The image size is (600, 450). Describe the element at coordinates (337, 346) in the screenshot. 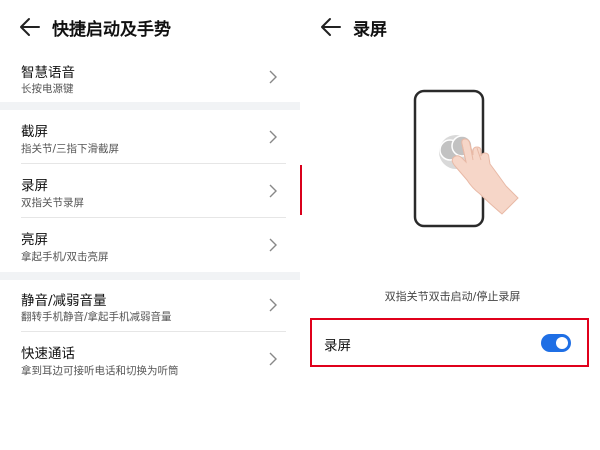

I see `setting-label: 录屏` at that location.